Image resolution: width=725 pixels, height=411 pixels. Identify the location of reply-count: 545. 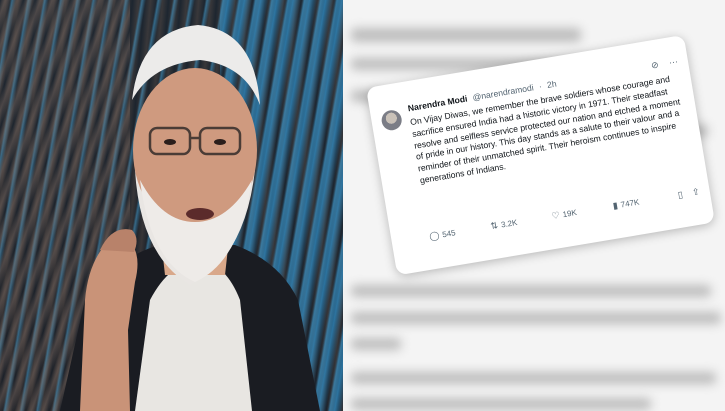
(449, 234).